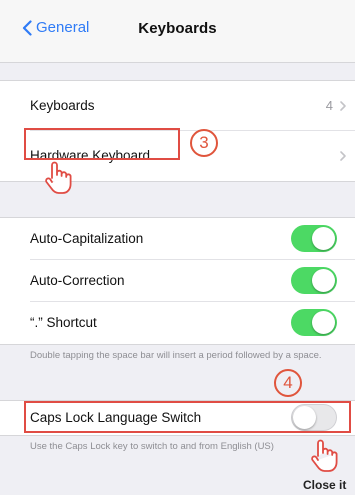  I want to click on auto-correction-toggle, so click(314, 280).